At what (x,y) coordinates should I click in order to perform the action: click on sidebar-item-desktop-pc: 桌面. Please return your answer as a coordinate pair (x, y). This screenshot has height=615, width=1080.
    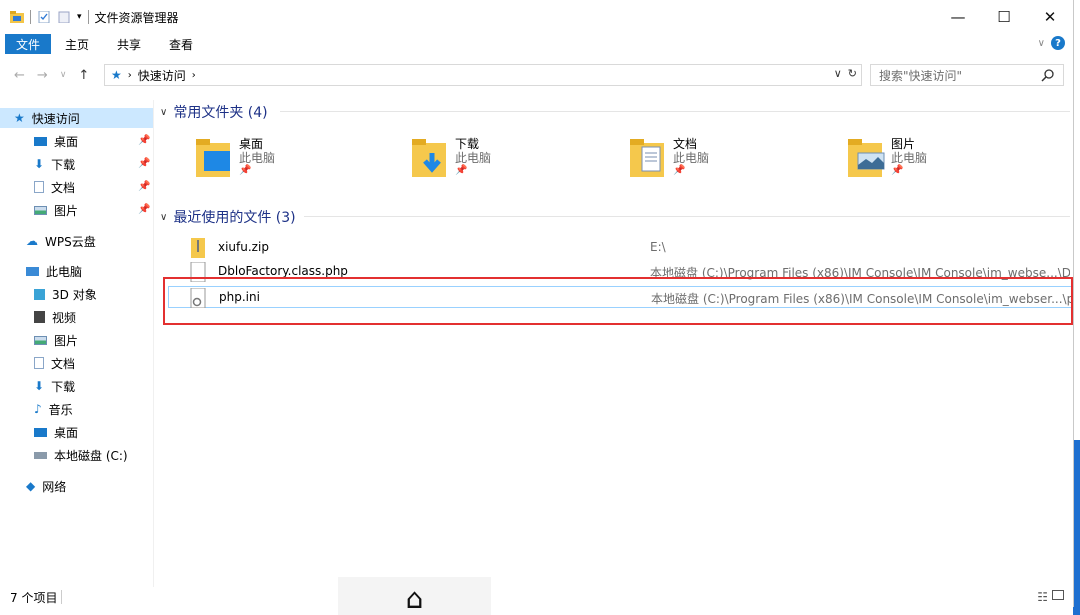
    Looking at the image, I should click on (56, 432).